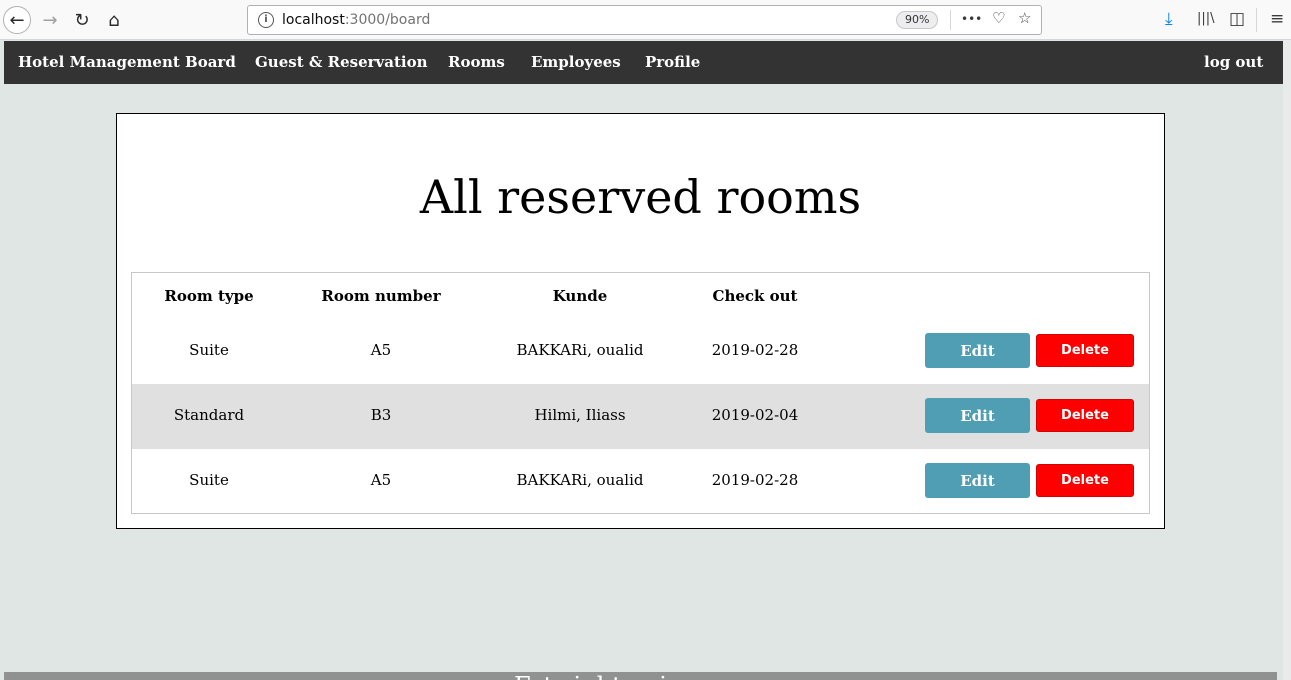 This screenshot has height=680, width=1291. What do you see at coordinates (387, 20) in the screenshot?
I see `url-path: :3000/board` at bounding box center [387, 20].